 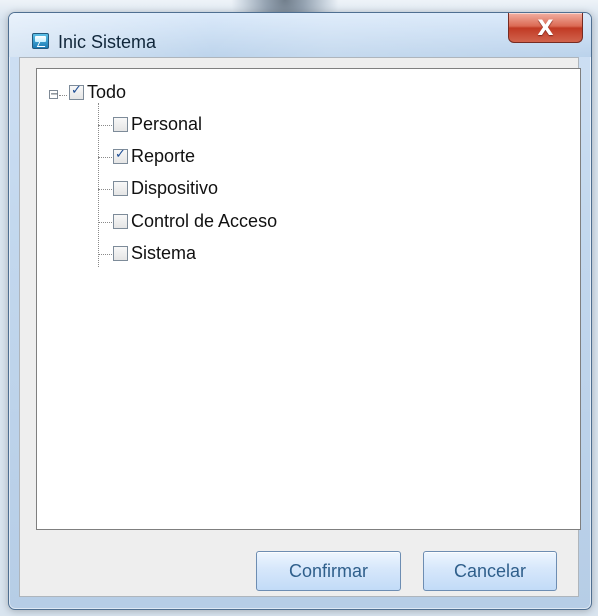 I want to click on close-button: X, so click(x=545, y=28).